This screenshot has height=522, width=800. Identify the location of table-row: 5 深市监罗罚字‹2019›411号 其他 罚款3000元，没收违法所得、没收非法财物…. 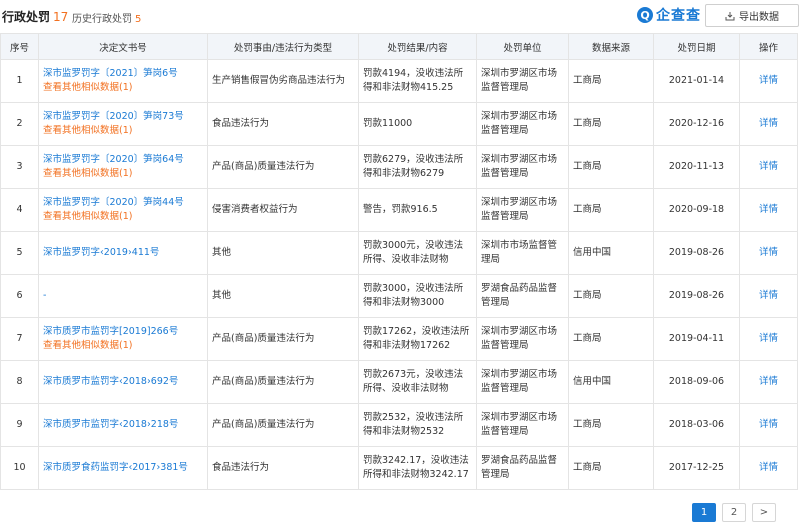
(399, 253).